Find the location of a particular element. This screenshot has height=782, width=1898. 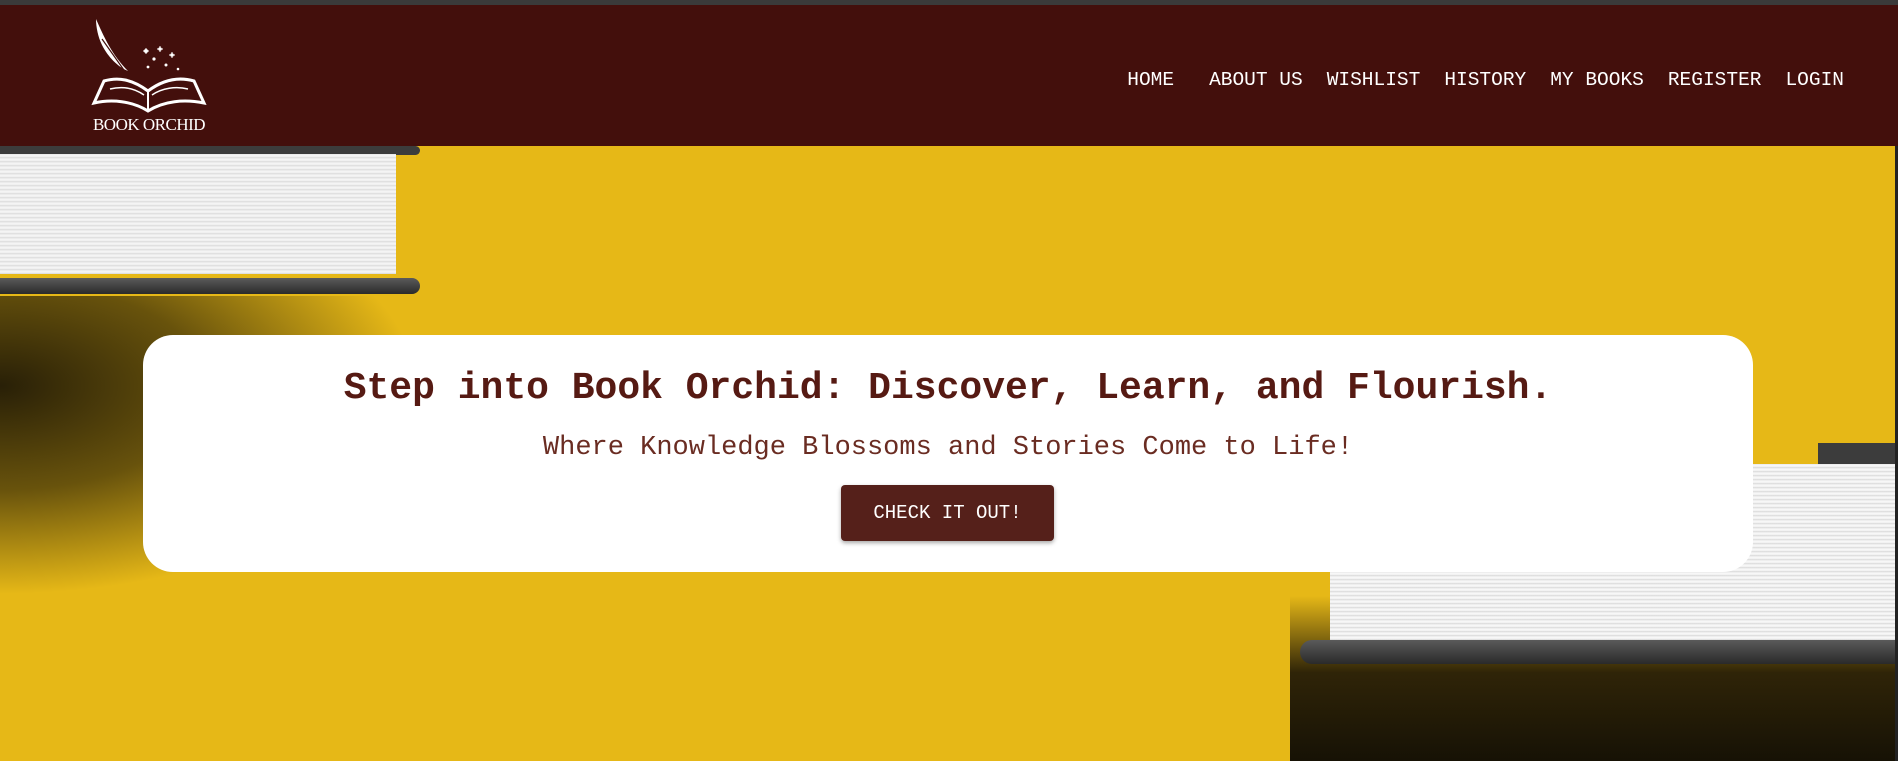

page-bottom is located at coordinates (949, 771).